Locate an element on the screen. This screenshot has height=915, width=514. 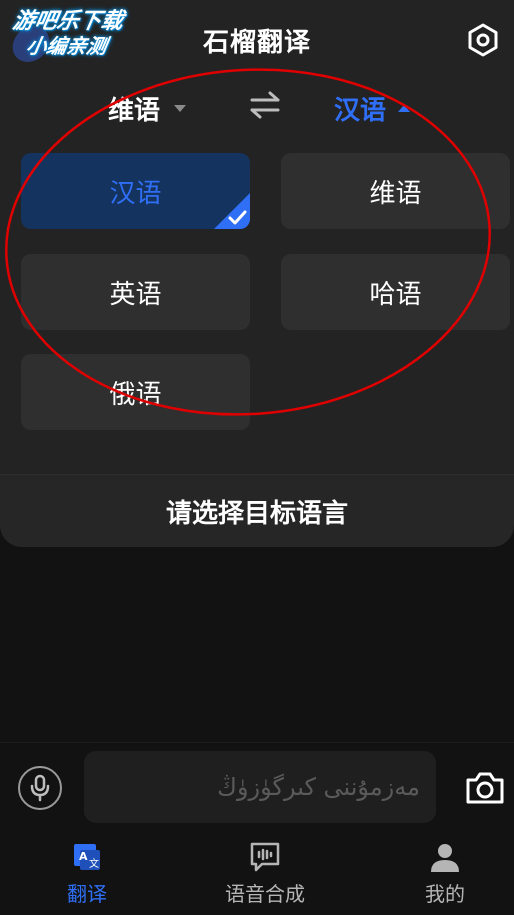
svg-text: A is located at coordinates (83, 856).